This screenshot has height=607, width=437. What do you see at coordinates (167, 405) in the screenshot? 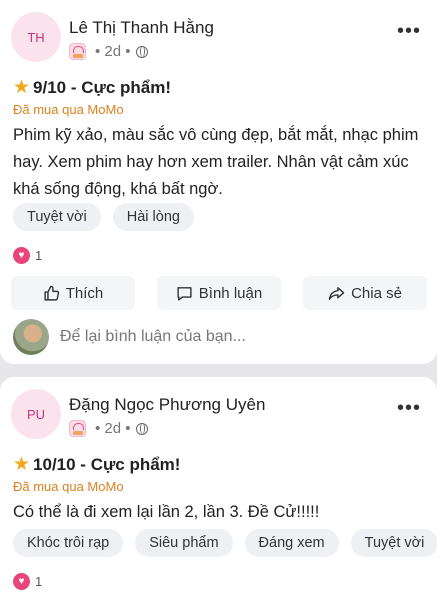
I see `author-name: Đặng Ngọc Phương Uyên` at bounding box center [167, 405].